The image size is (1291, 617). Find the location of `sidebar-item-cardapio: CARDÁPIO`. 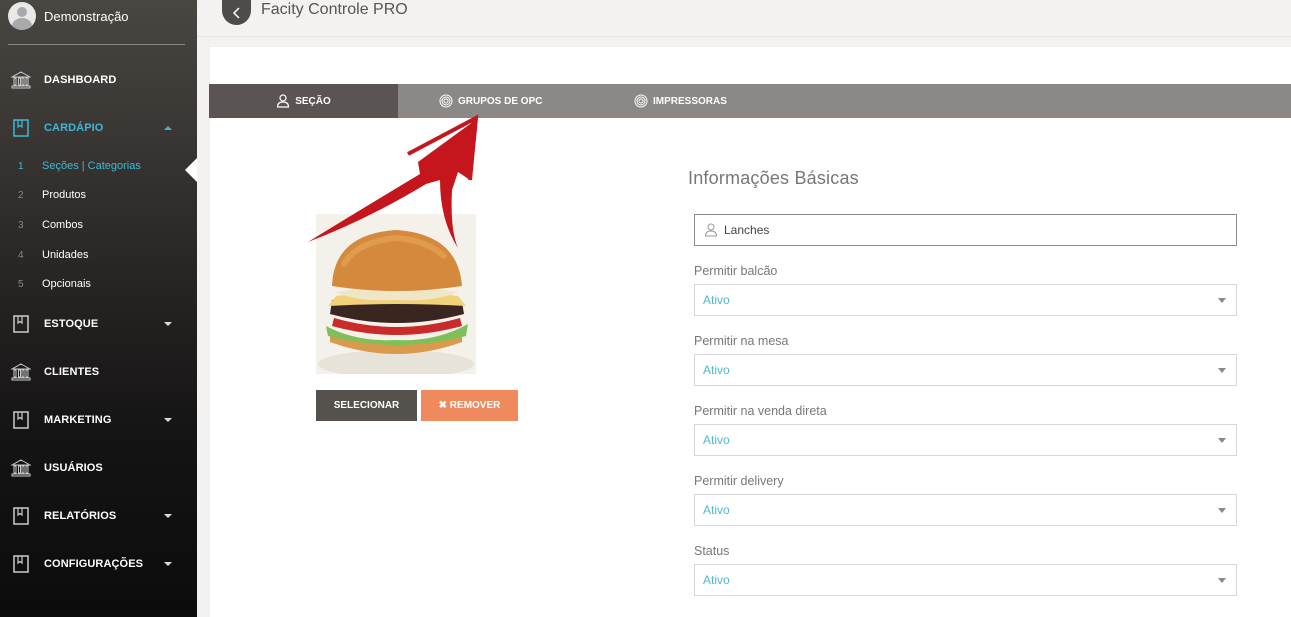

sidebar-item-cardapio: CARDÁPIO is located at coordinates (98, 128).